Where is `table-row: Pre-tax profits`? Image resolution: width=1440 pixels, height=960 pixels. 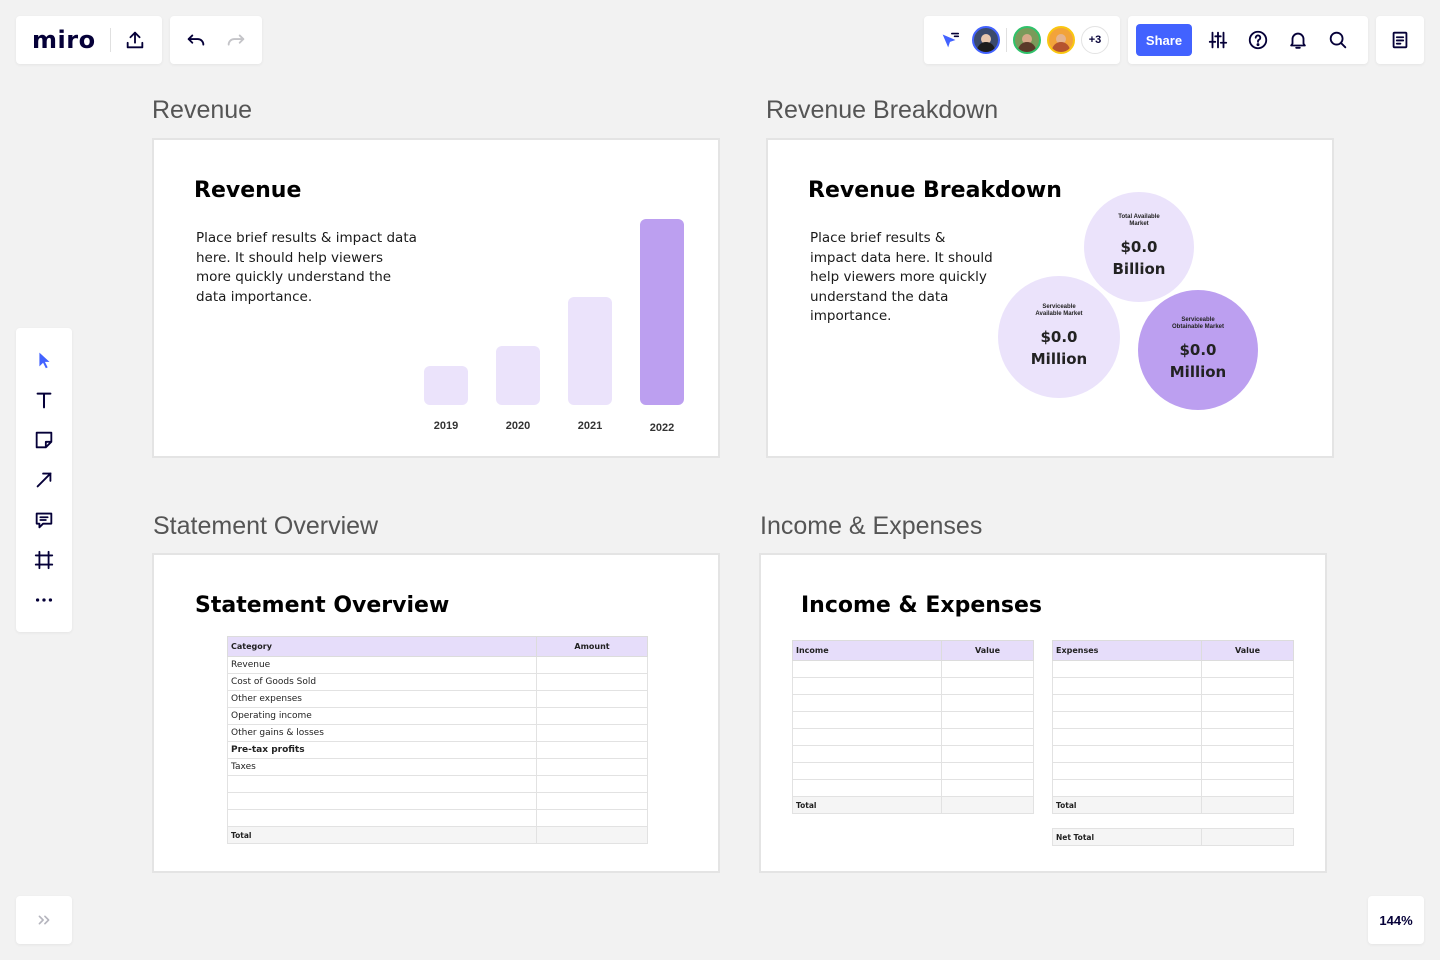
table-row: Pre-tax profits is located at coordinates (437, 750).